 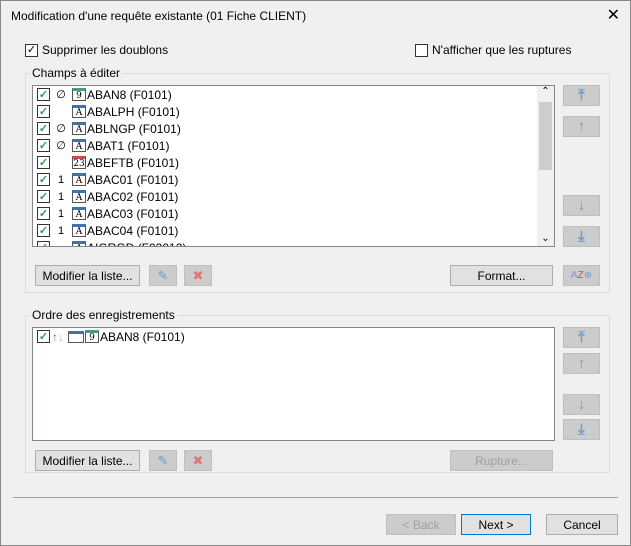 What do you see at coordinates (581, 95) in the screenshot?
I see `move-top-button: ⤒` at bounding box center [581, 95].